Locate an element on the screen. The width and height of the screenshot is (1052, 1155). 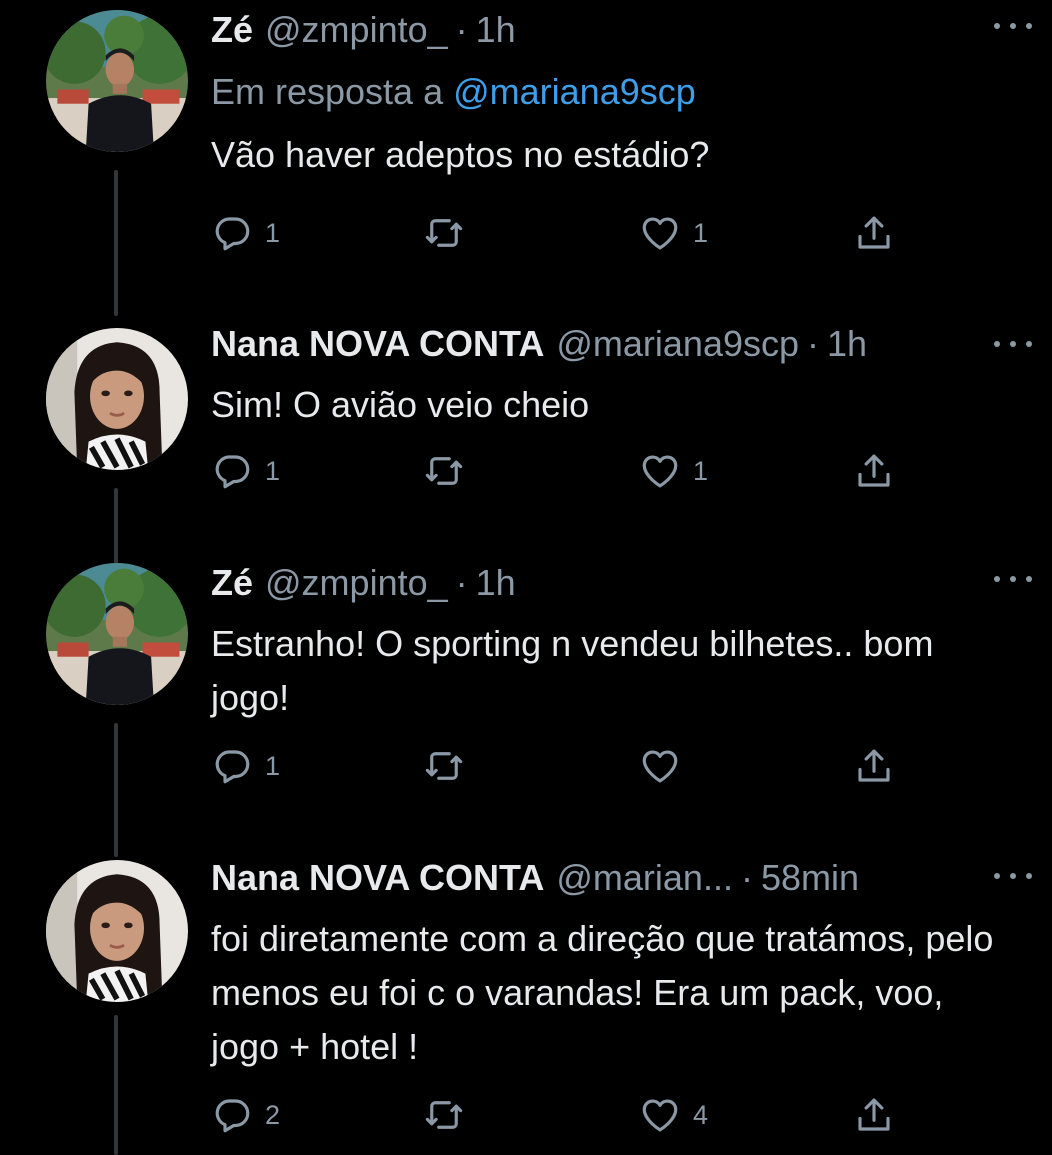
tweet-header: Nana NOVA CONTA @marian... · 58min is located at coordinates (621, 878).